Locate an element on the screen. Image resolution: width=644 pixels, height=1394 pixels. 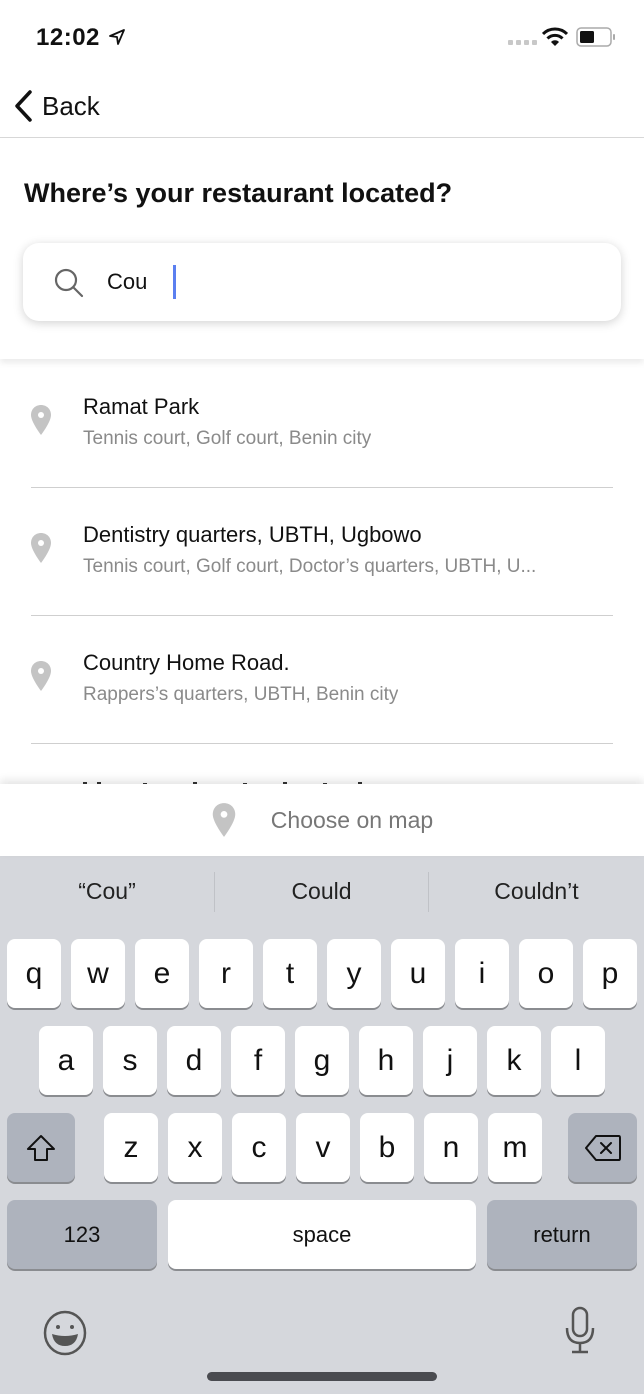
key-z: z is located at coordinates (131, 1147).